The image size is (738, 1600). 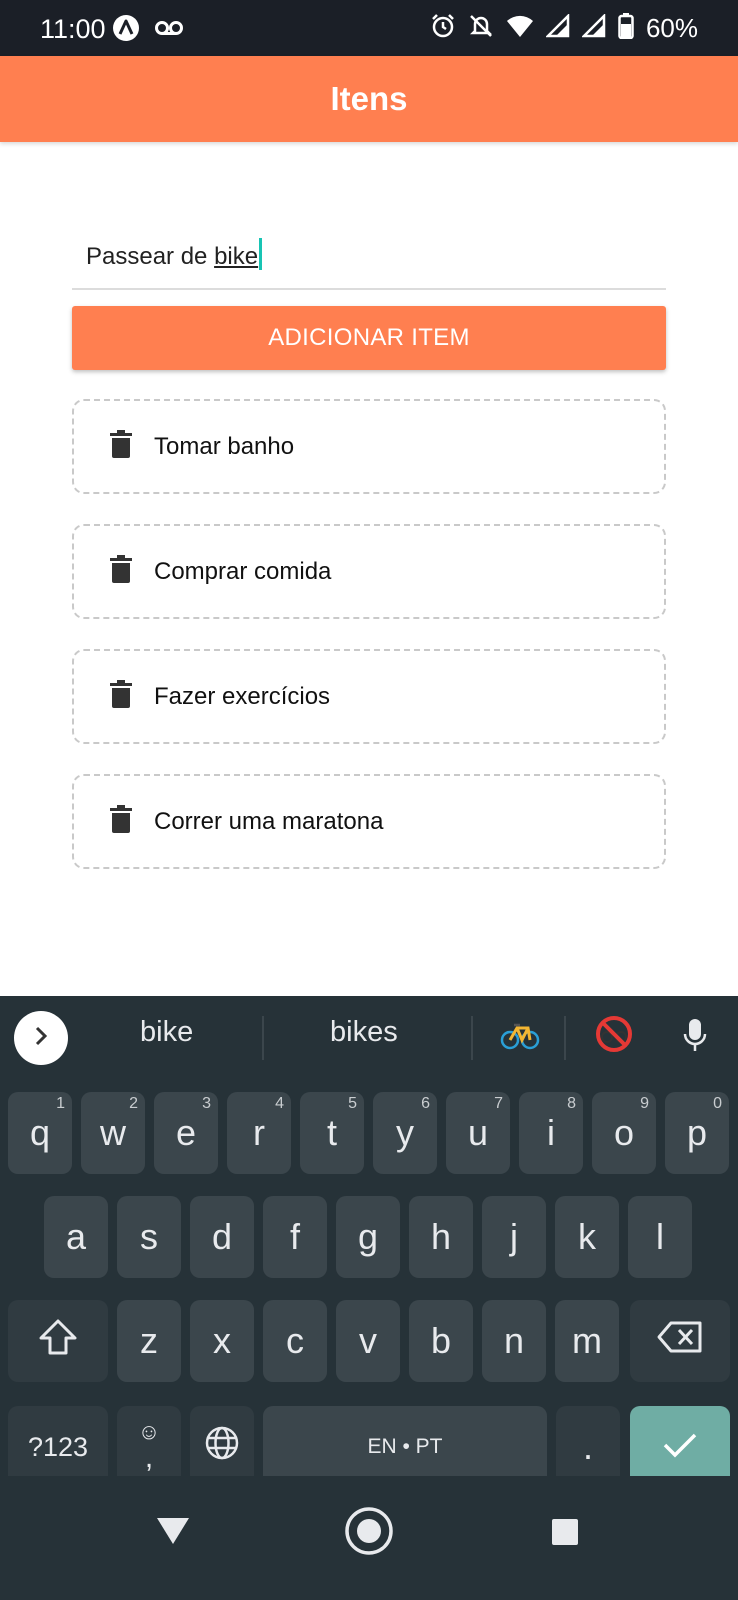 I want to click on key-q: q1, so click(x=40, y=1133).